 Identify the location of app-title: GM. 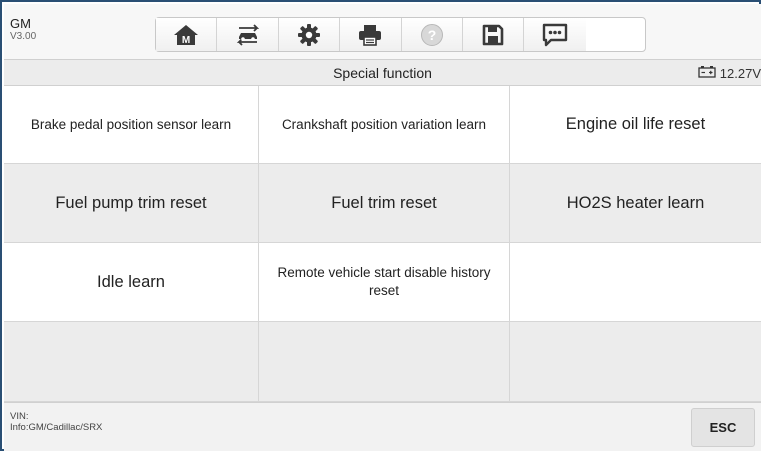
(20, 23).